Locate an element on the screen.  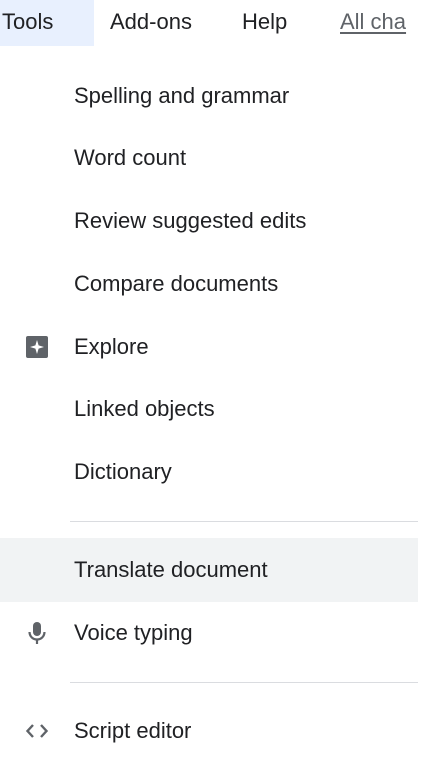
menu-bar: Tools Add-ons Help All cha is located at coordinates (212, 24).